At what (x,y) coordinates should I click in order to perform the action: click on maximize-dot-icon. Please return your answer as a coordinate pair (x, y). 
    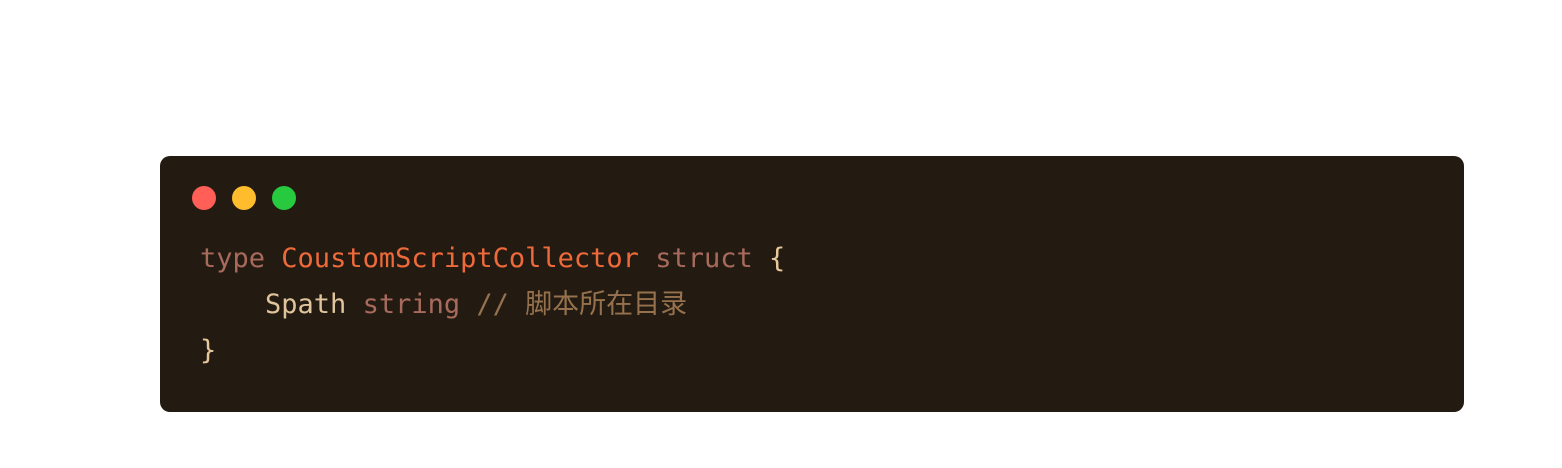
    Looking at the image, I should click on (284, 198).